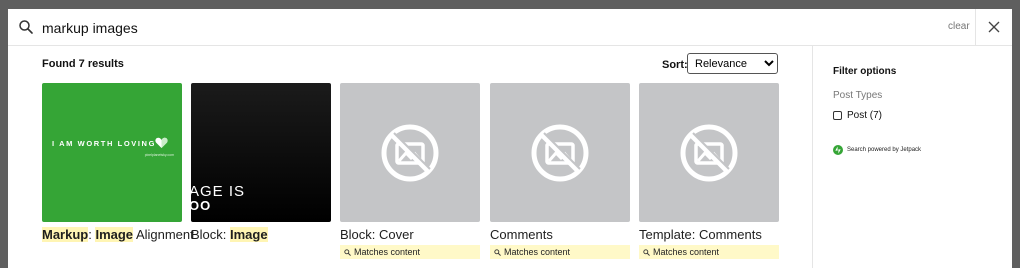 The height and width of the screenshot is (268, 1020). I want to click on thumbnail-url: pixelplanetsky.com, so click(159, 155).